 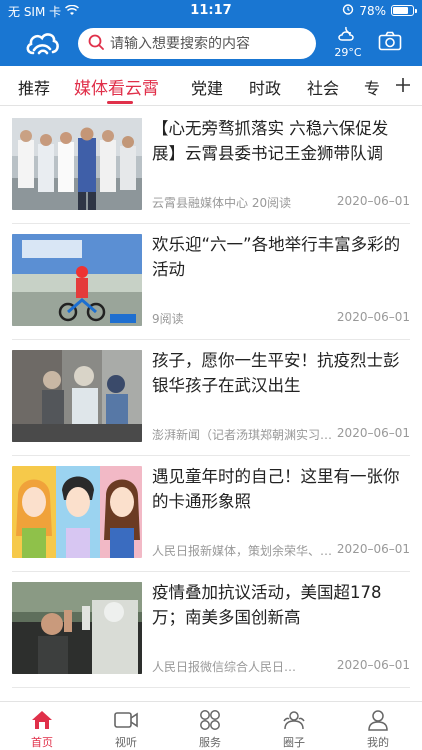 What do you see at coordinates (120, 102) in the screenshot?
I see `active-tab-indicator` at bounding box center [120, 102].